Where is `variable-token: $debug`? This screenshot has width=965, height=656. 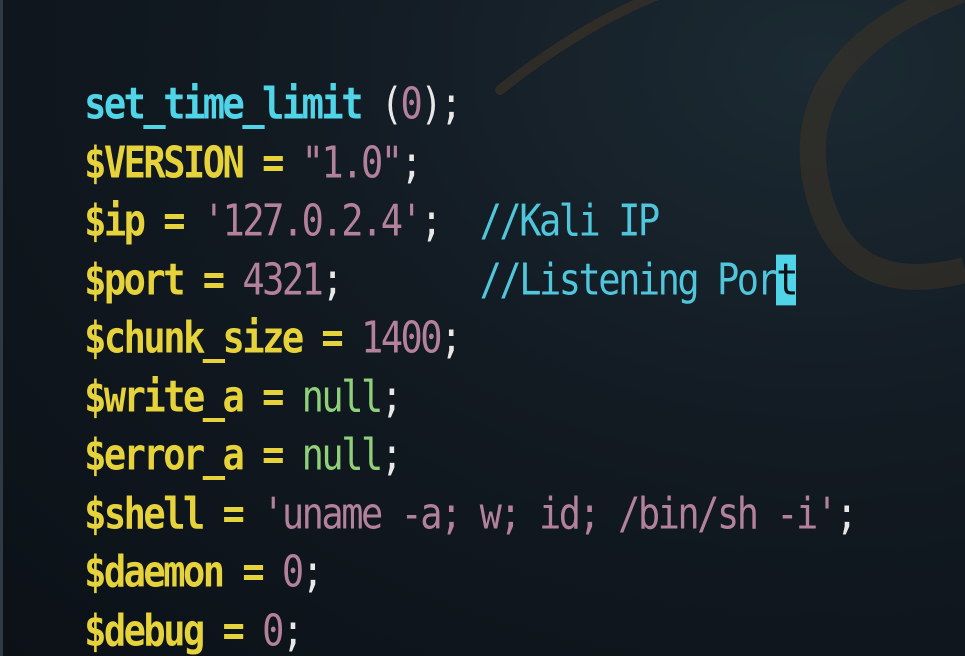 variable-token: $debug is located at coordinates (144, 630).